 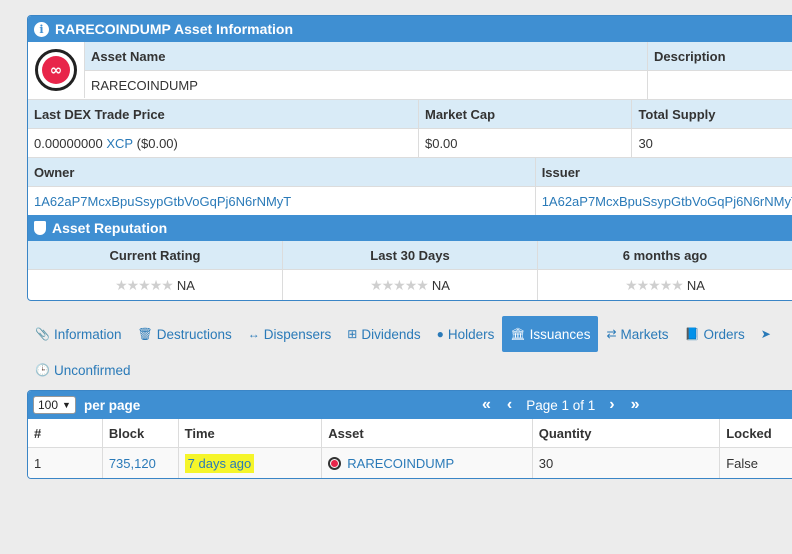 What do you see at coordinates (635, 405) in the screenshot?
I see `last-page-icon: »` at bounding box center [635, 405].